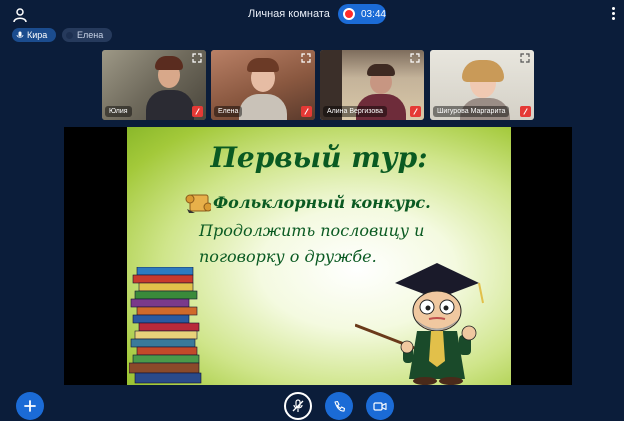 The width and height of the screenshot is (624, 421). I want to click on participant-name: Елена, so click(228, 111).